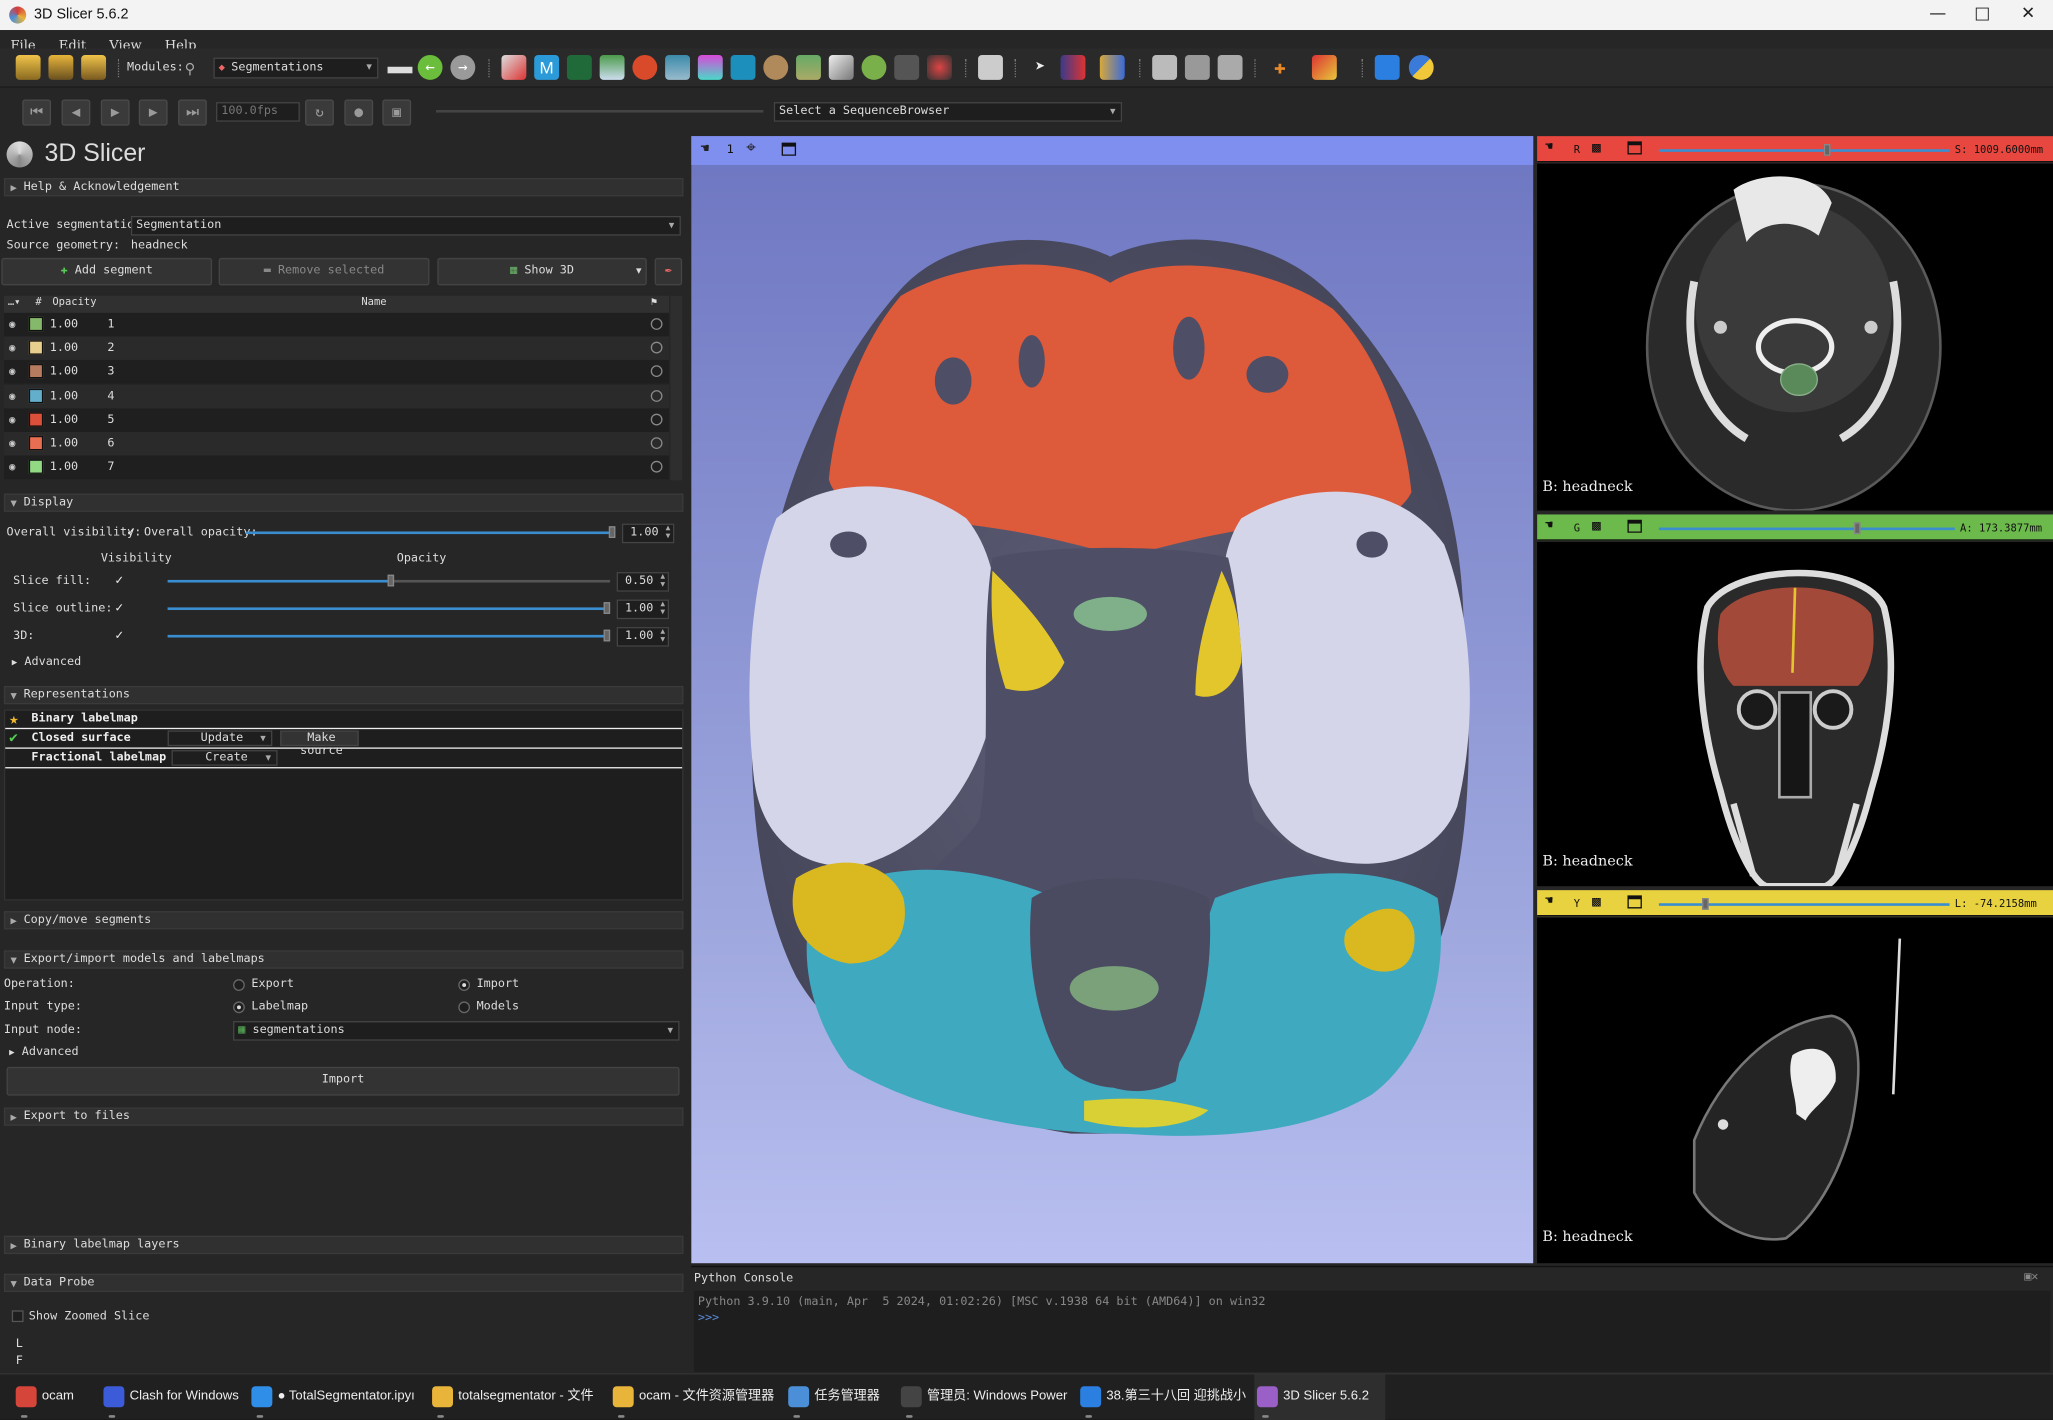 The width and height of the screenshot is (2053, 1420). I want to click on taskbar-item: Clash for Windows, so click(173, 1397).